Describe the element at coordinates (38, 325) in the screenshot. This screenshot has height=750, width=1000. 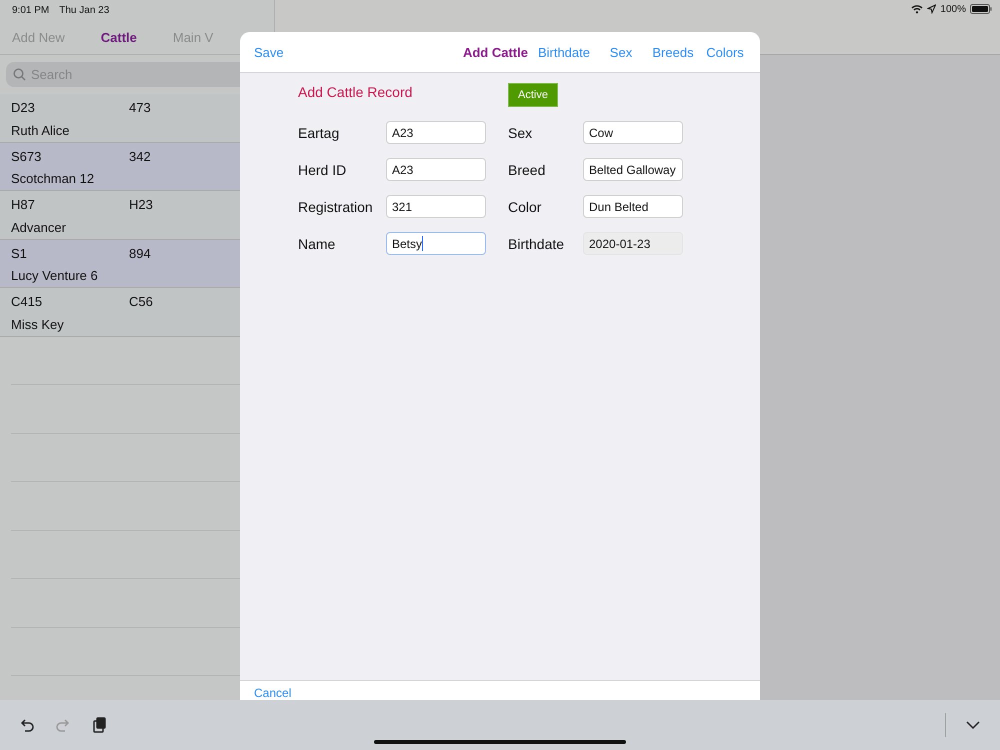
I see `cattle-name: Miss Key` at that location.